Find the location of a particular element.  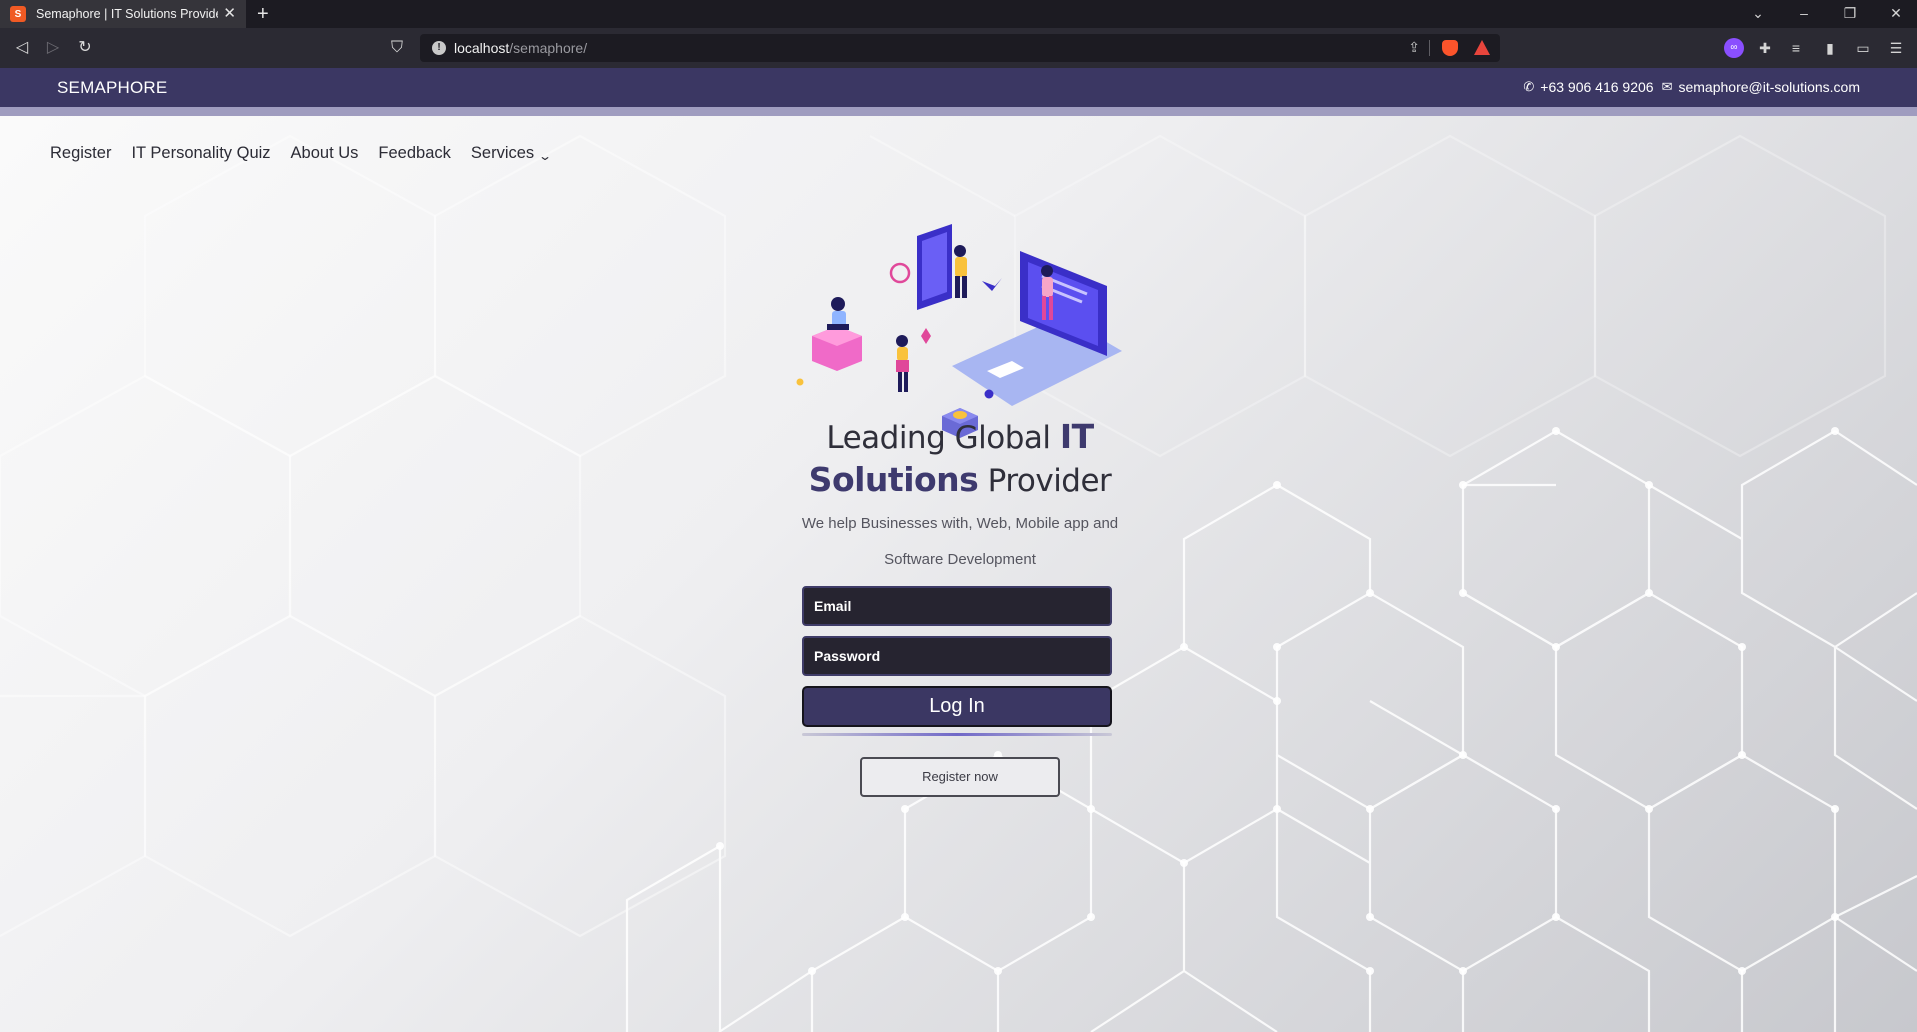

forward-icon: ▷ is located at coordinates (53, 48).